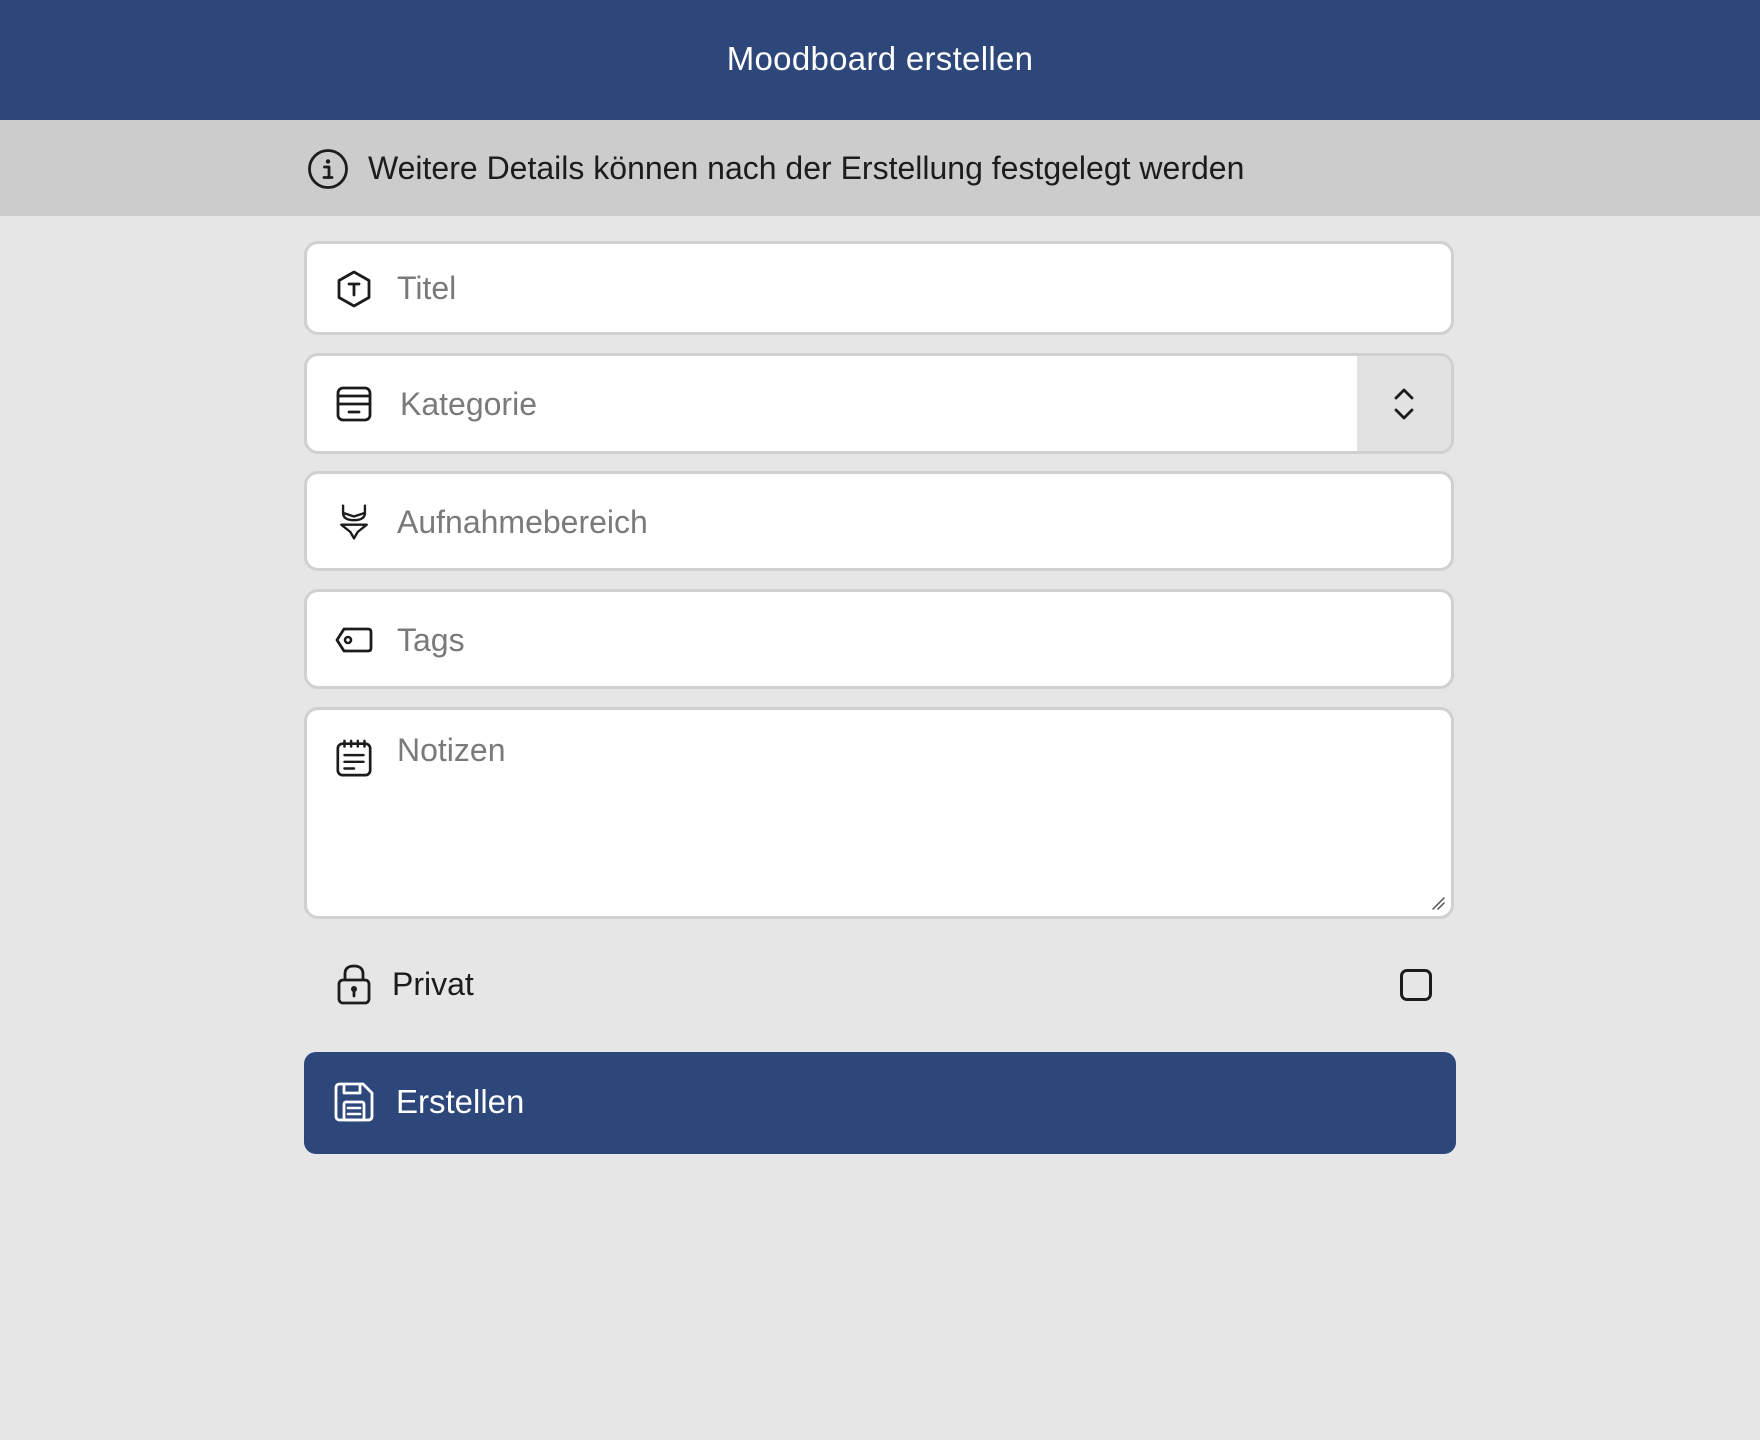 This screenshot has height=1440, width=1760. Describe the element at coordinates (1438, 903) in the screenshot. I see `resize-handle-icon` at that location.